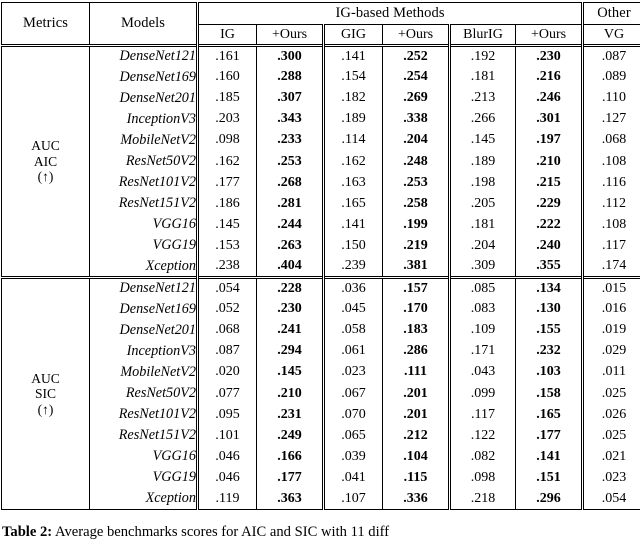  Describe the element at coordinates (321, 351) in the screenshot. I see `table-row: InceptionV3.087.294.061.286.171.232.029` at that location.